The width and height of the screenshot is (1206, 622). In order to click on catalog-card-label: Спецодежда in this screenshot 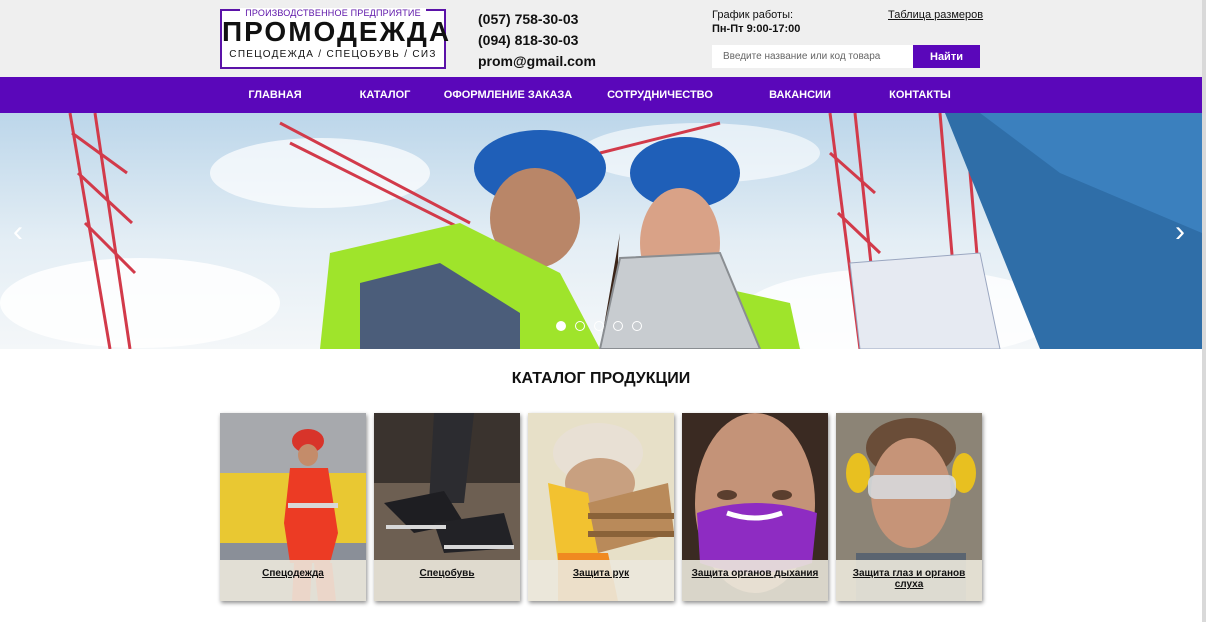, I will do `click(293, 580)`.